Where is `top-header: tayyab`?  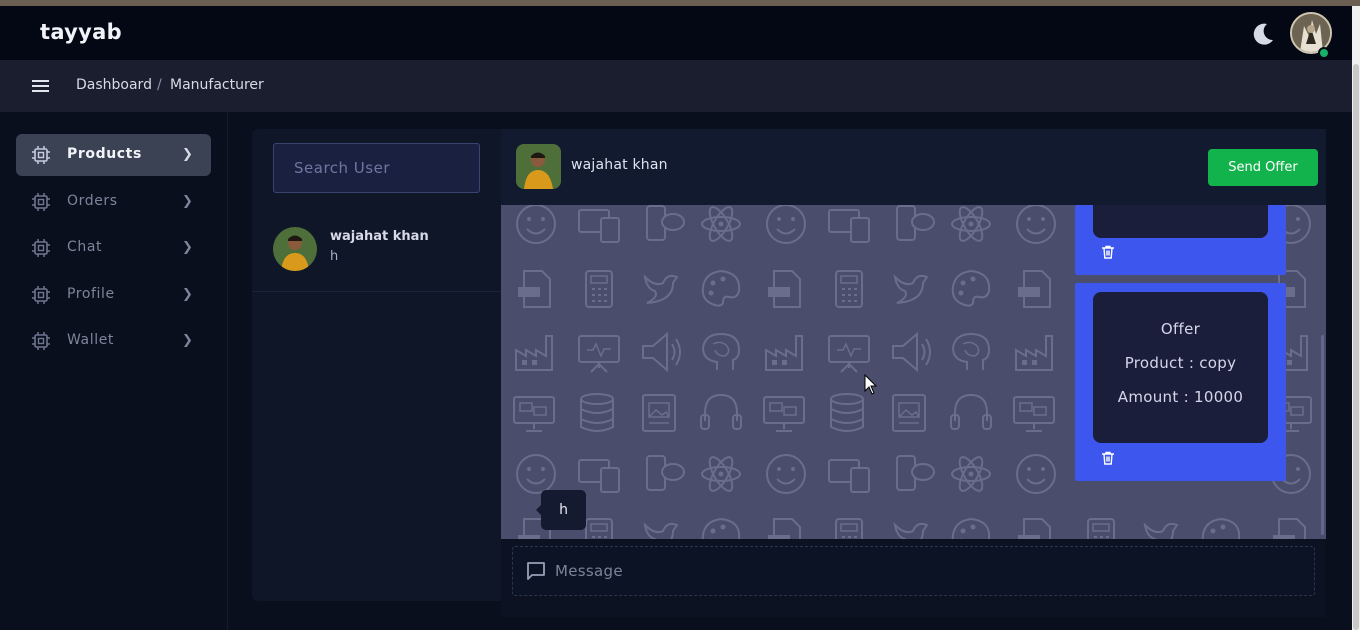
top-header: tayyab is located at coordinates (676, 33).